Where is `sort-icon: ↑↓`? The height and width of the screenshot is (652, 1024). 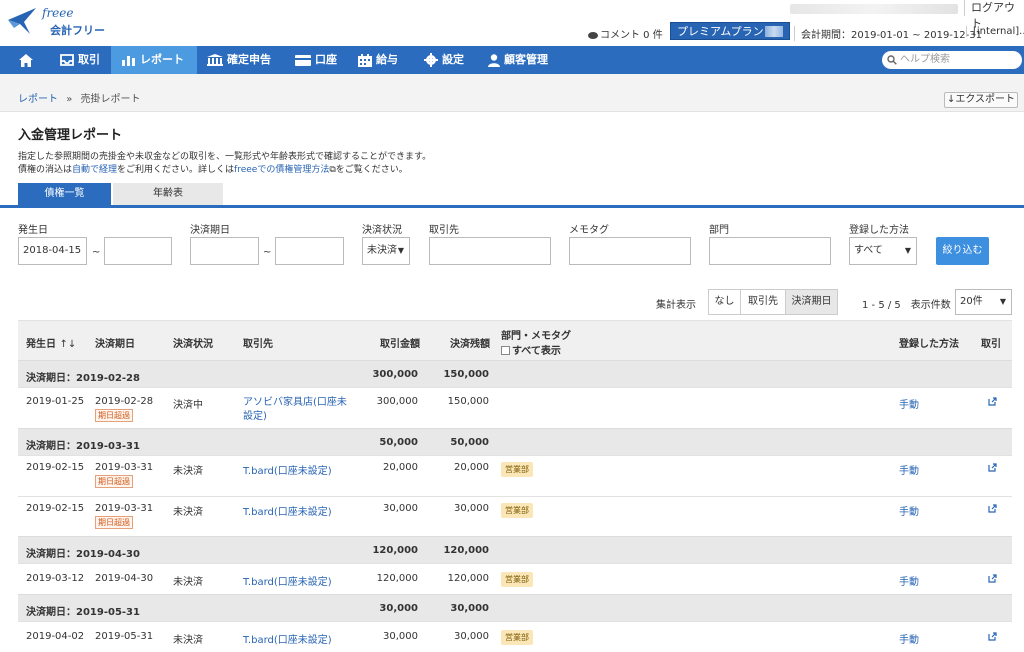
sort-icon: ↑↓ is located at coordinates (67, 344).